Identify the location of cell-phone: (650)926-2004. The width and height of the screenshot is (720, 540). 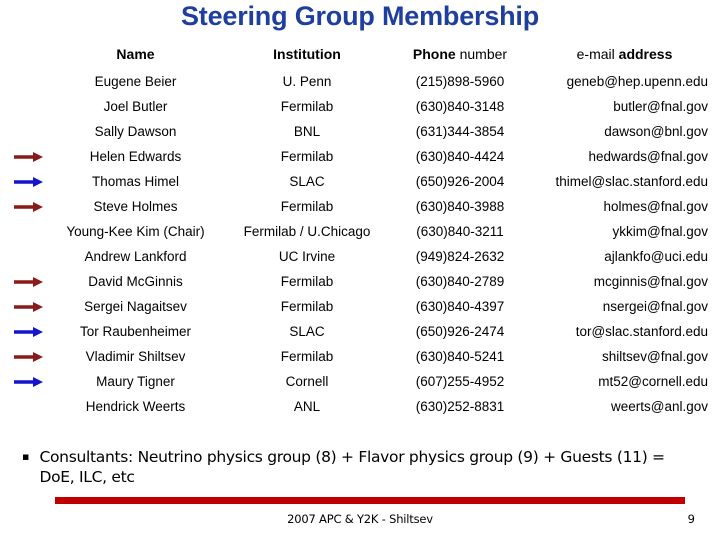
(460, 181).